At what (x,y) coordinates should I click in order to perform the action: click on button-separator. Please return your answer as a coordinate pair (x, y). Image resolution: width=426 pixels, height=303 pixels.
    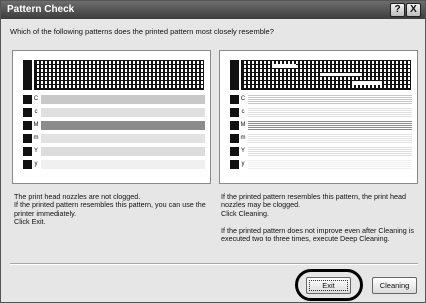
    Looking at the image, I should click on (214, 264).